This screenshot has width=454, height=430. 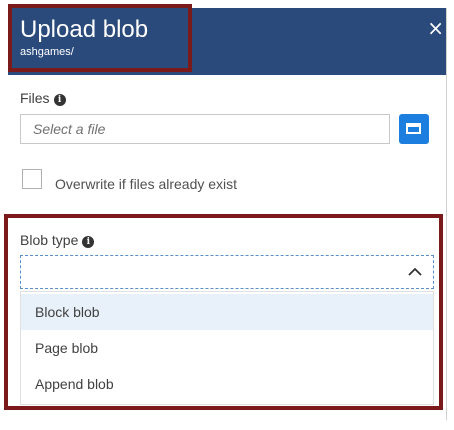 I want to click on folder-icon, so click(x=413, y=128).